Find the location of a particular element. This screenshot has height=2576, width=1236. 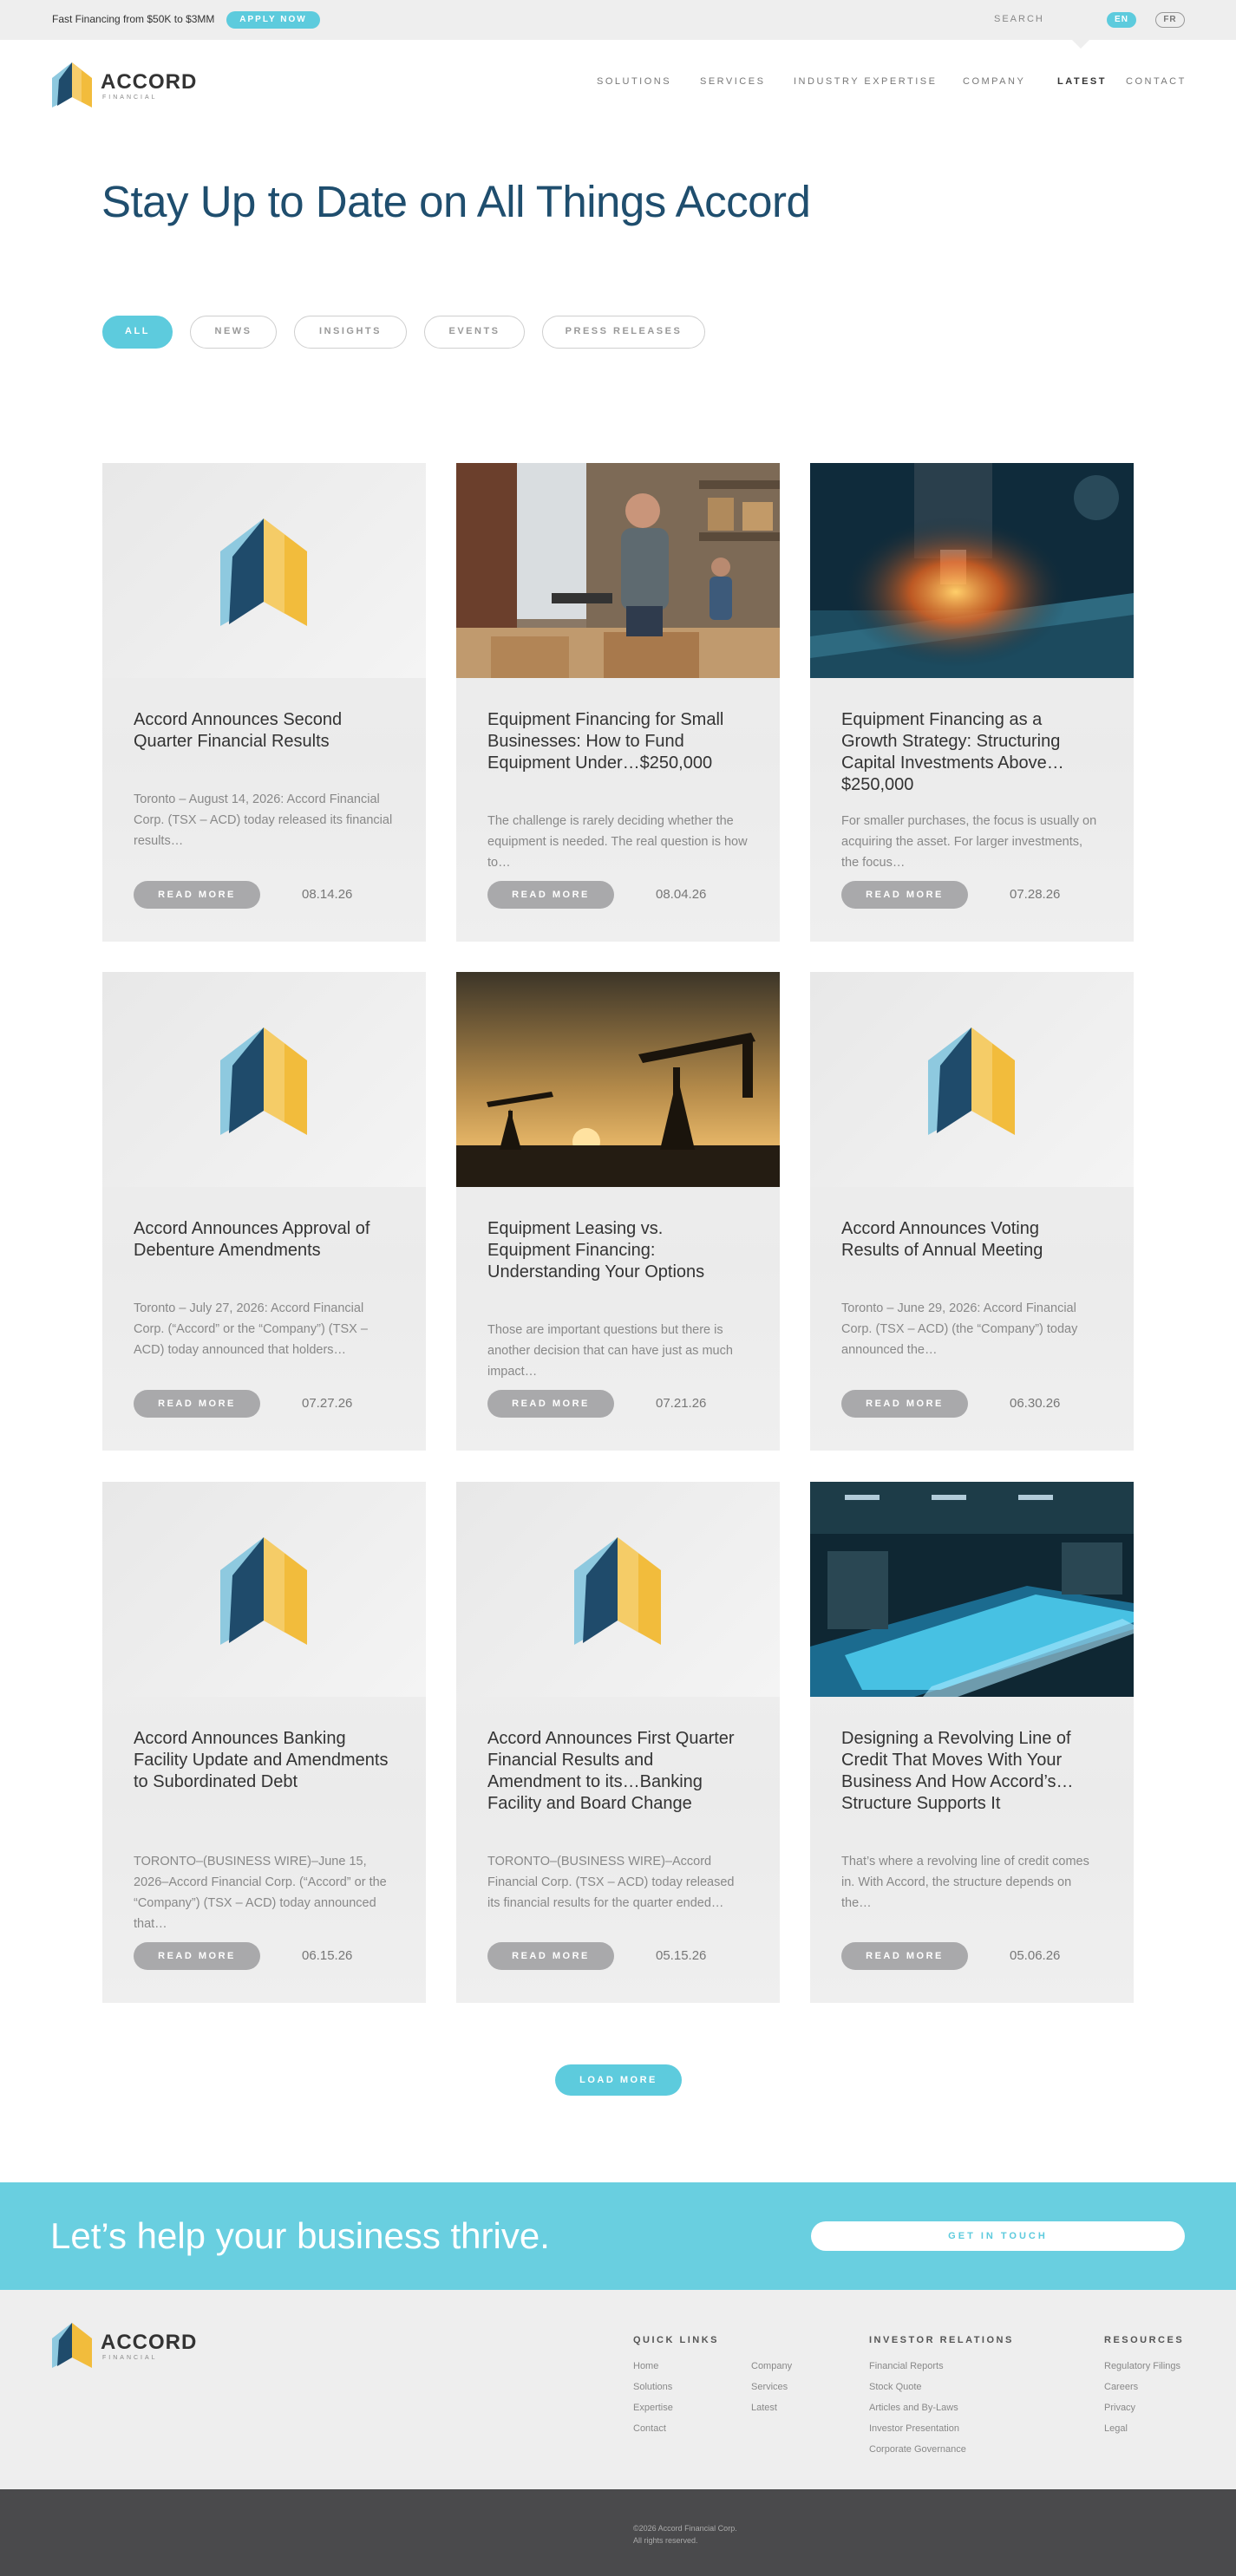

footer-link-financial-reports: Financial Reports is located at coordinates (906, 2366).